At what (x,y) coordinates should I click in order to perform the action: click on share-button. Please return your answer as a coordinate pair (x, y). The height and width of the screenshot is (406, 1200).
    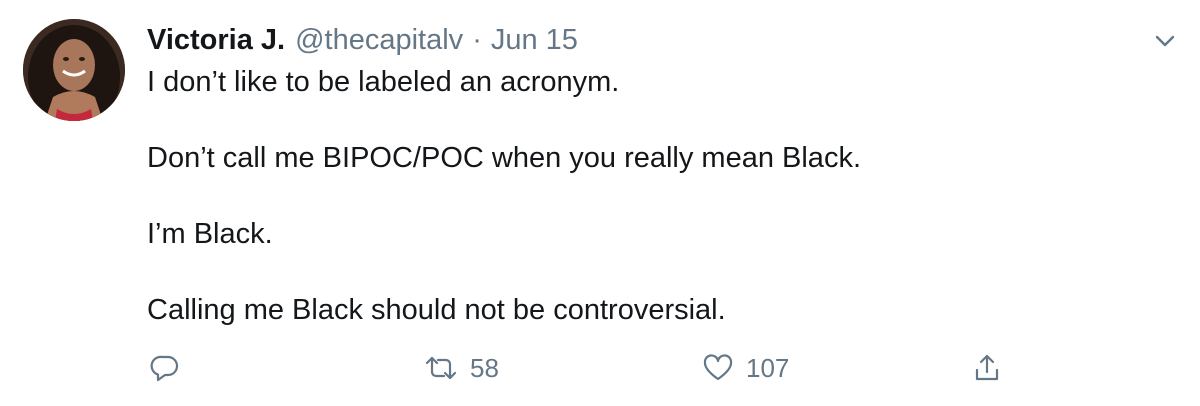
    Looking at the image, I should click on (987, 368).